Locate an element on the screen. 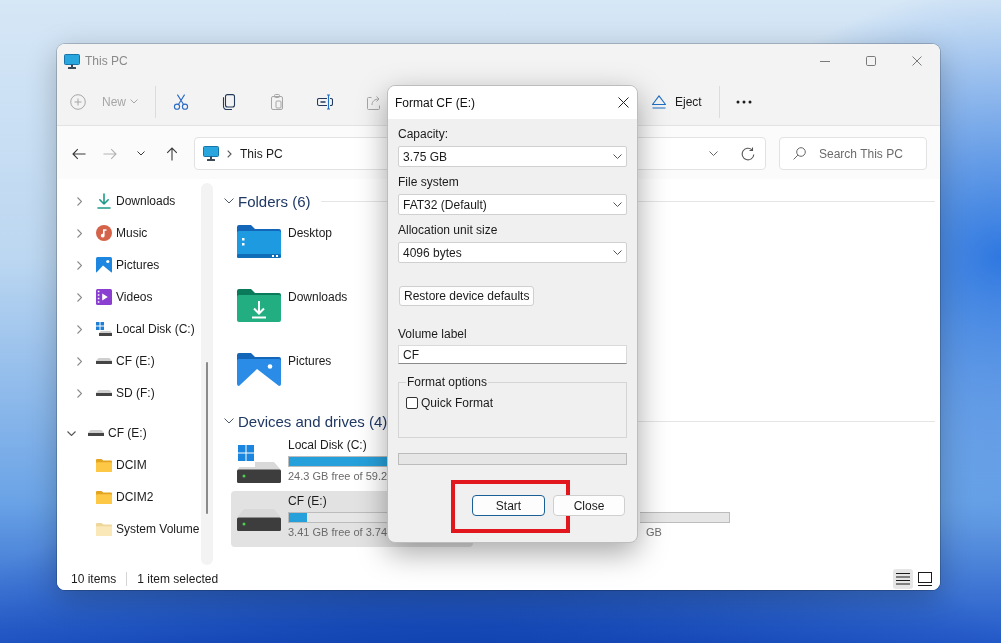 The height and width of the screenshot is (643, 1001). drive-name: CF (E:) is located at coordinates (308, 501).